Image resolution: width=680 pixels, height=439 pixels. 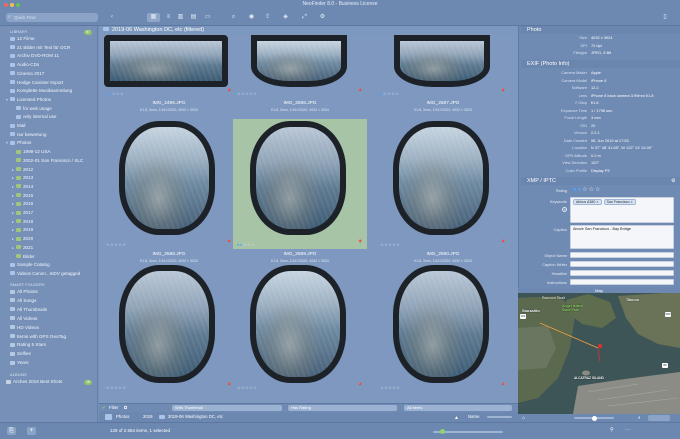 I want to click on keyword-tag: San Francisco ×, so click(x=619, y=202).